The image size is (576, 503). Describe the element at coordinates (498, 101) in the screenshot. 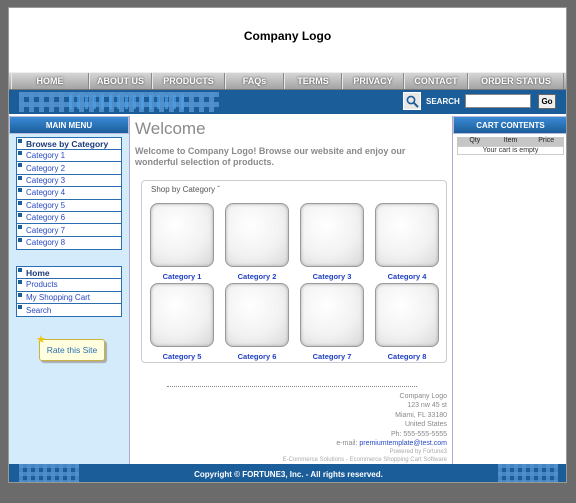

I see `search-input` at that location.